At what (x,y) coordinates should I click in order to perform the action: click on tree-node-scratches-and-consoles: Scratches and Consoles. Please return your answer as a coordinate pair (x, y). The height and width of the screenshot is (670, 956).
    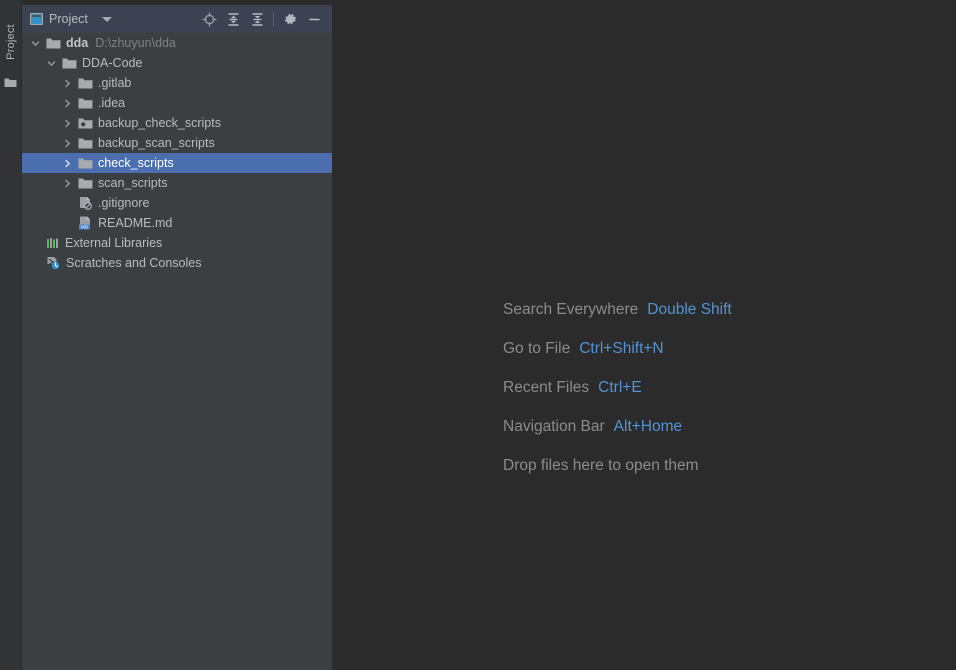
    Looking at the image, I should click on (177, 263).